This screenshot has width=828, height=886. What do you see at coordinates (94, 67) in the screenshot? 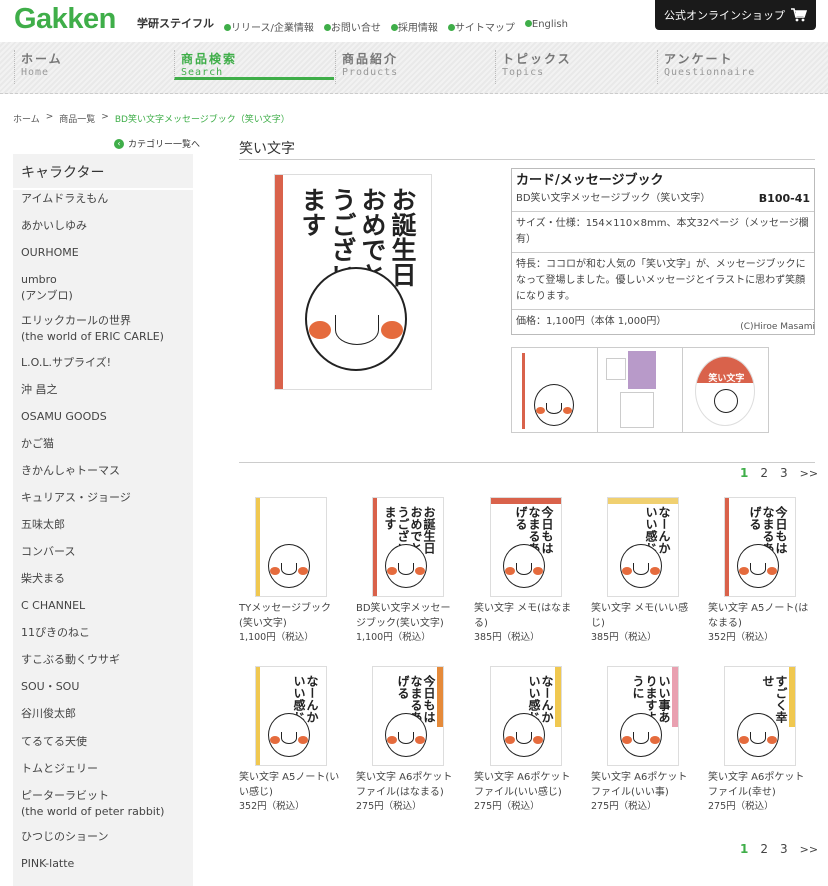
I see `nav-home: ホーム Home` at bounding box center [94, 67].